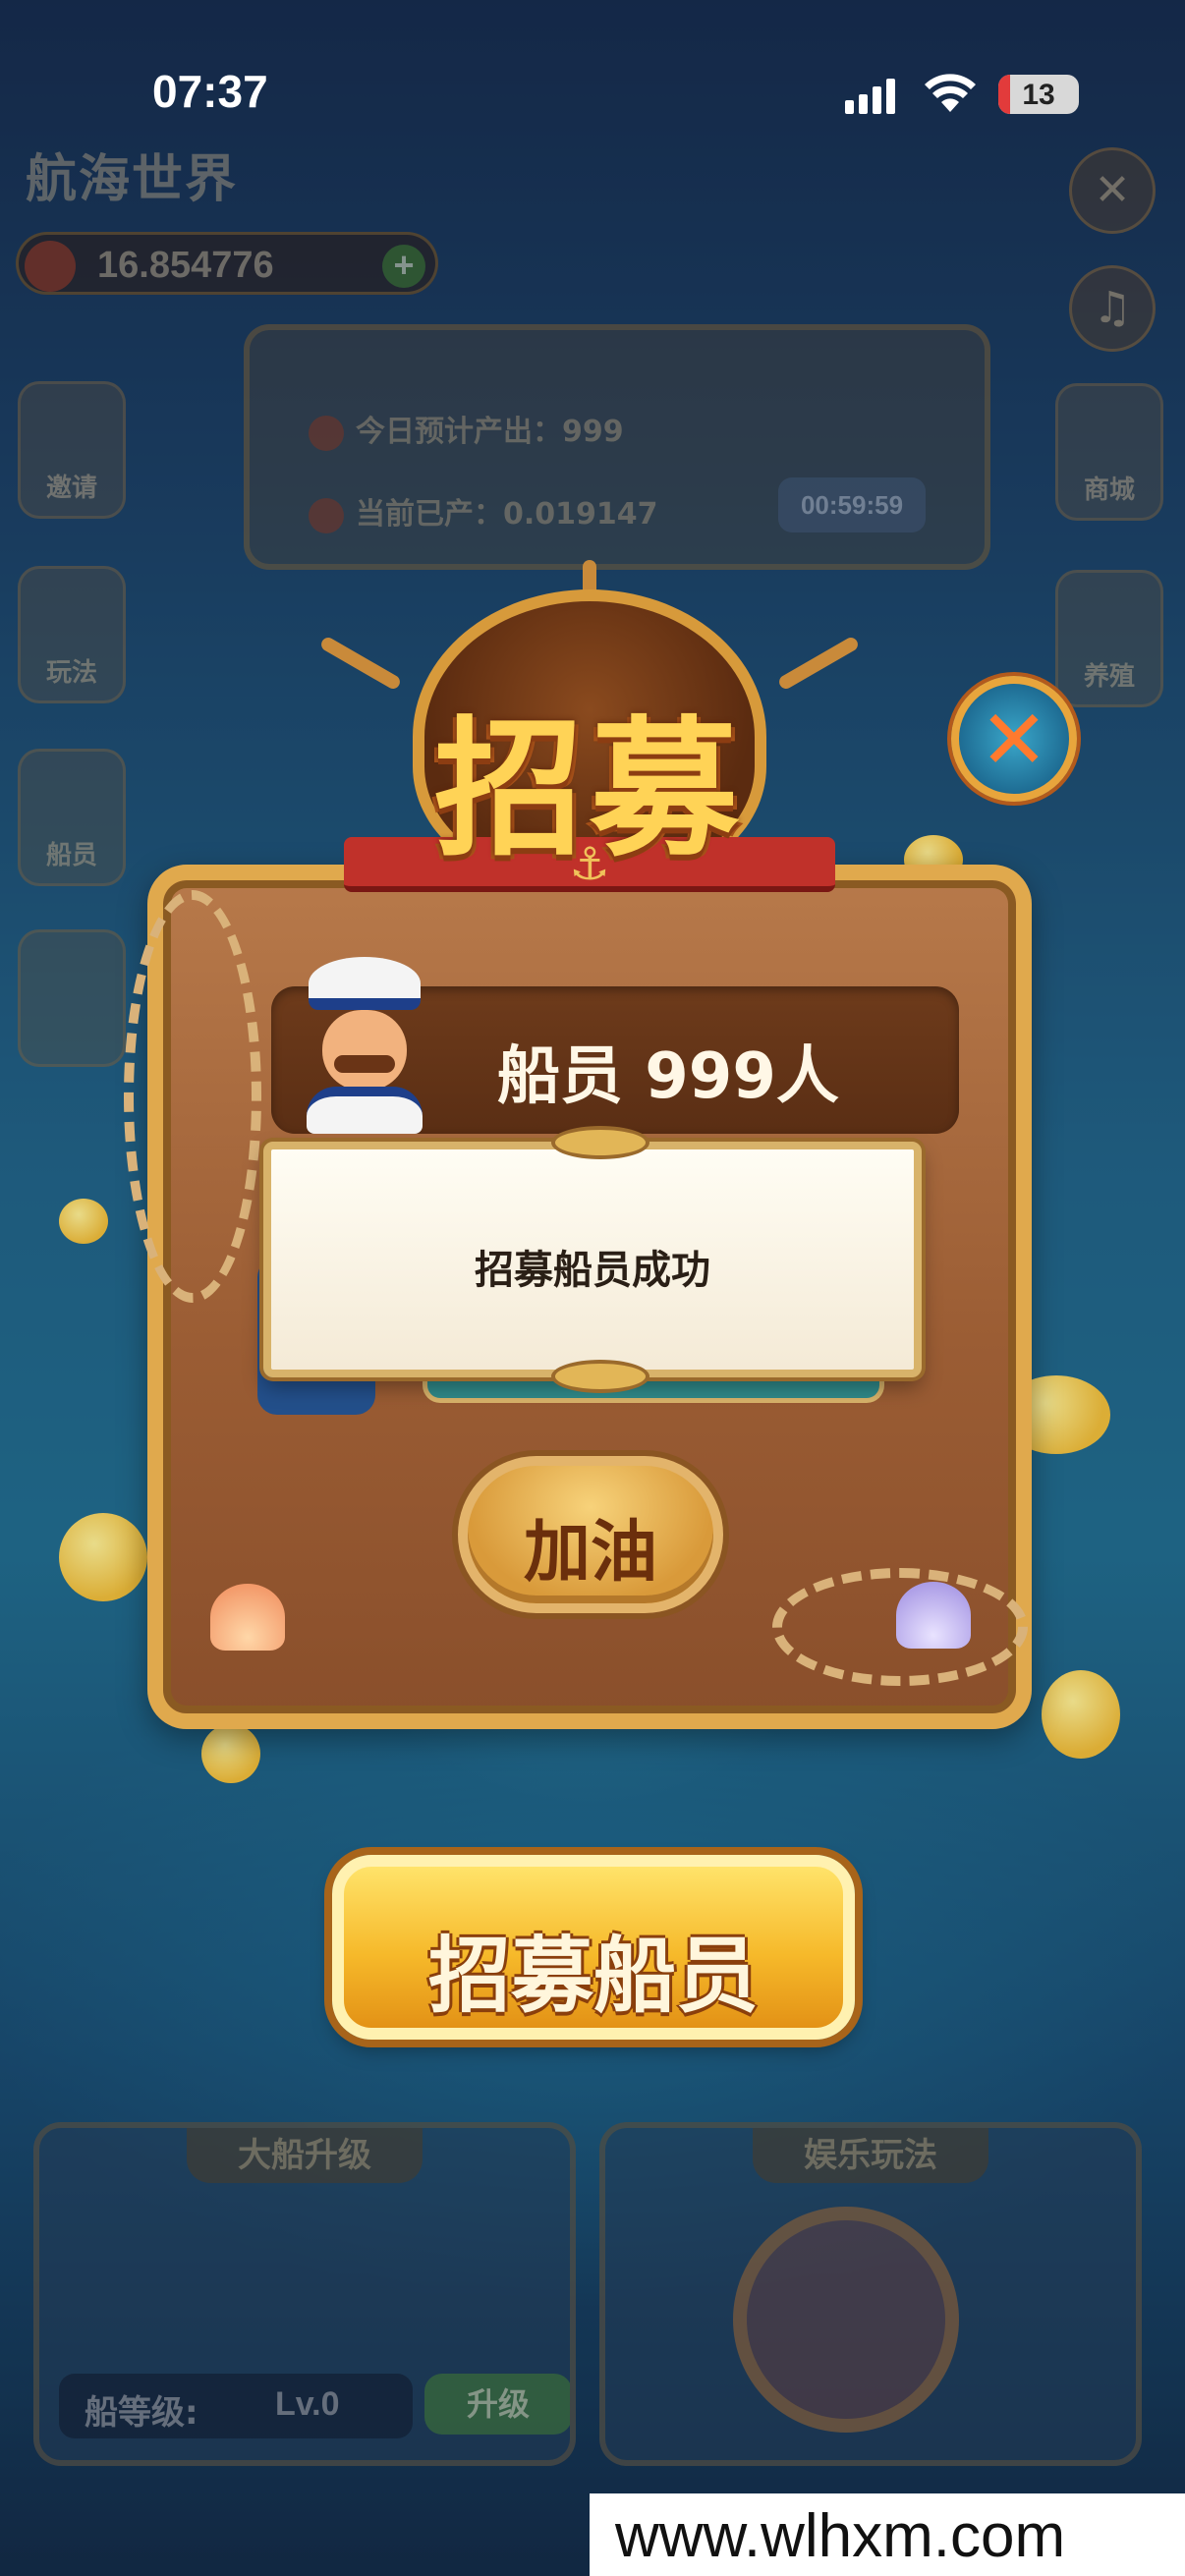  I want to click on crew-count-bar: 船员 999人, so click(615, 1045).